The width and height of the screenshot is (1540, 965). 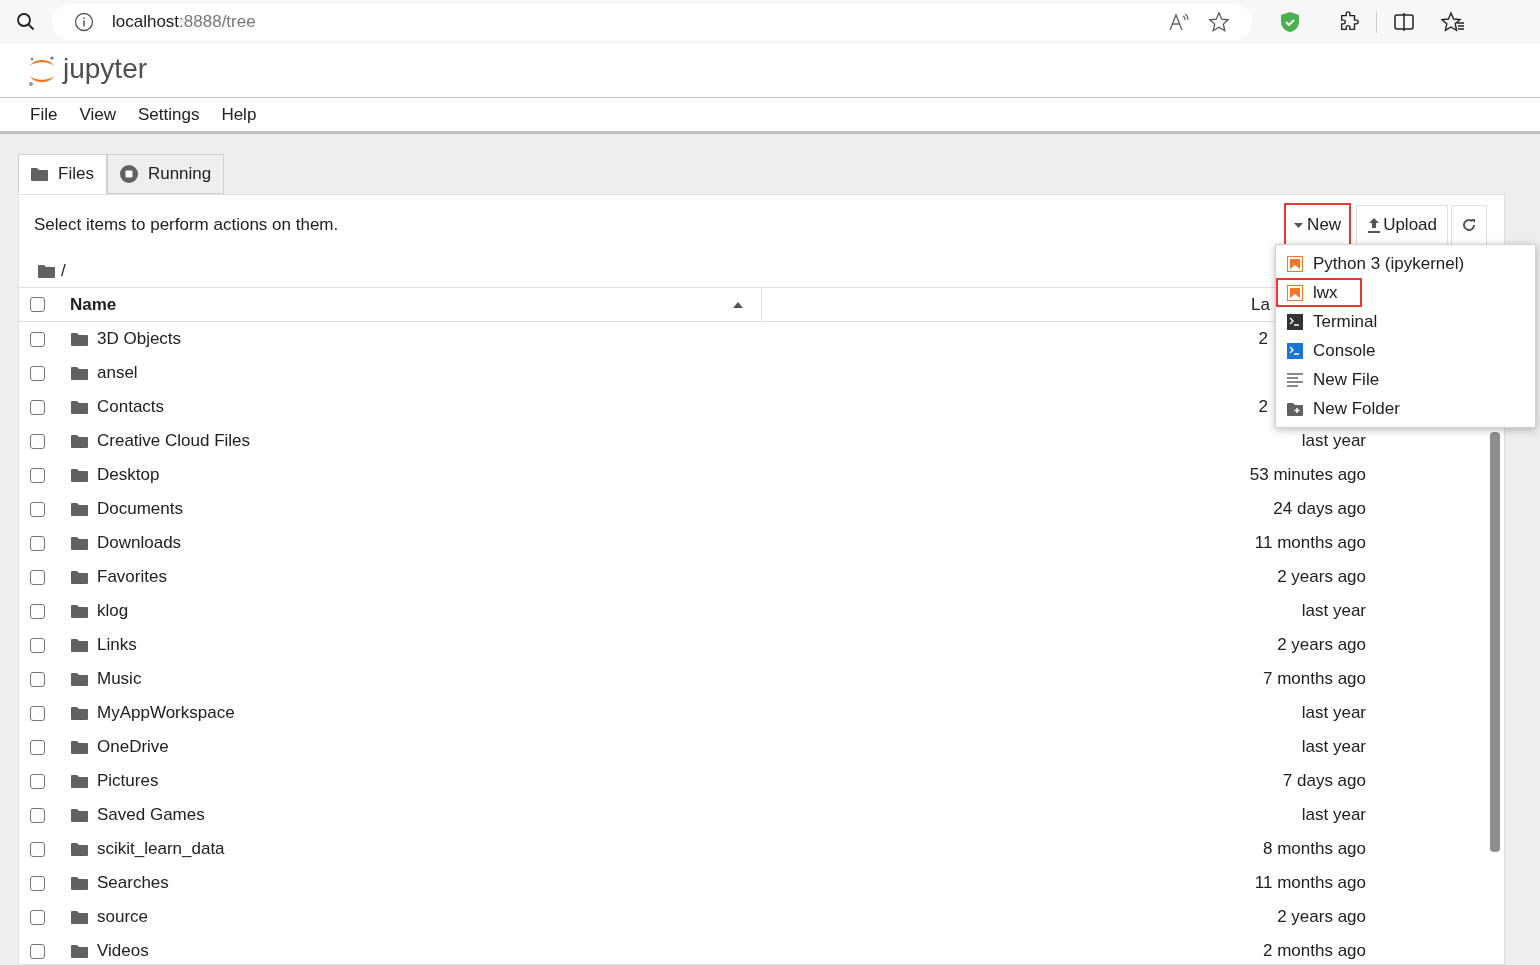 What do you see at coordinates (1295, 350) in the screenshot?
I see `console-icon` at bounding box center [1295, 350].